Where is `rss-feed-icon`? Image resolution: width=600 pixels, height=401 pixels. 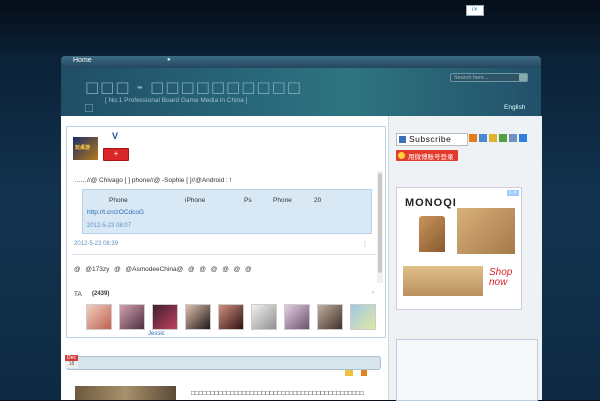 rss-feed-icon is located at coordinates (473, 138).